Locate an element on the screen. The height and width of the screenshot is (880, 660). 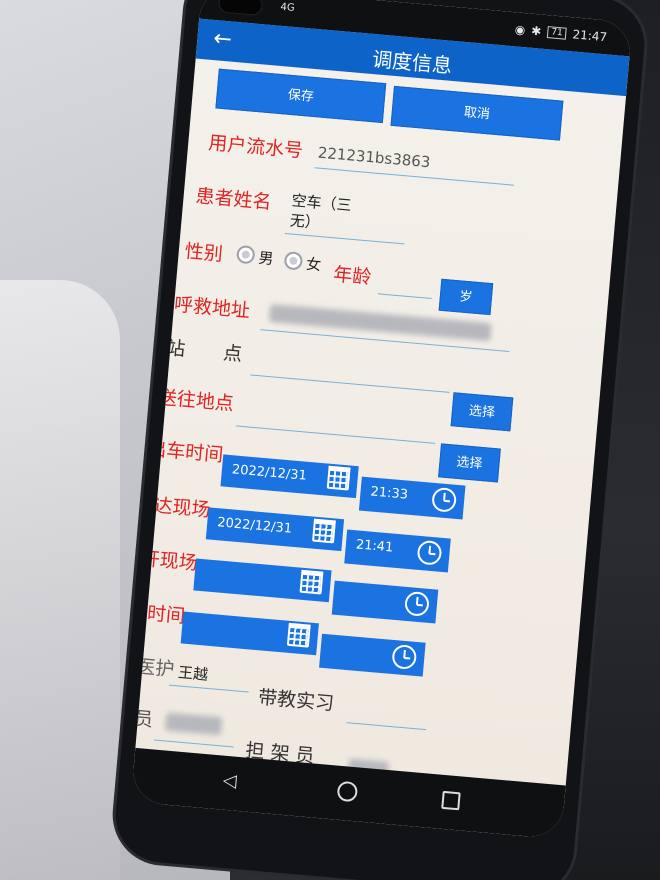
medic-underline is located at coordinates (208, 688).